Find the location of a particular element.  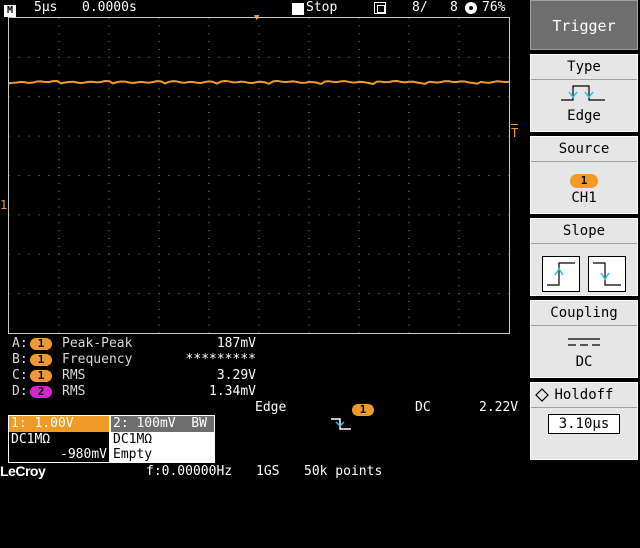

menu-title: Trigger is located at coordinates (584, 25).